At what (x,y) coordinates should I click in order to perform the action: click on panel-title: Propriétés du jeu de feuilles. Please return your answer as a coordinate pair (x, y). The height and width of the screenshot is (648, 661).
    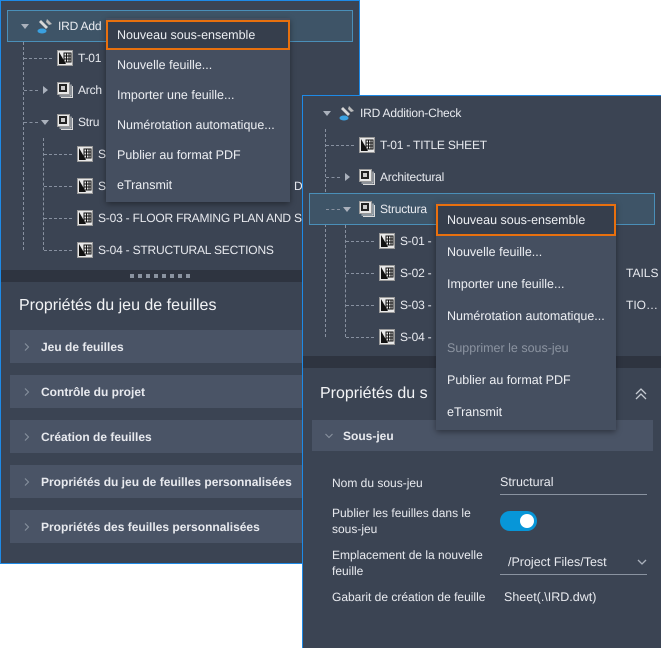
    Looking at the image, I should click on (117, 306).